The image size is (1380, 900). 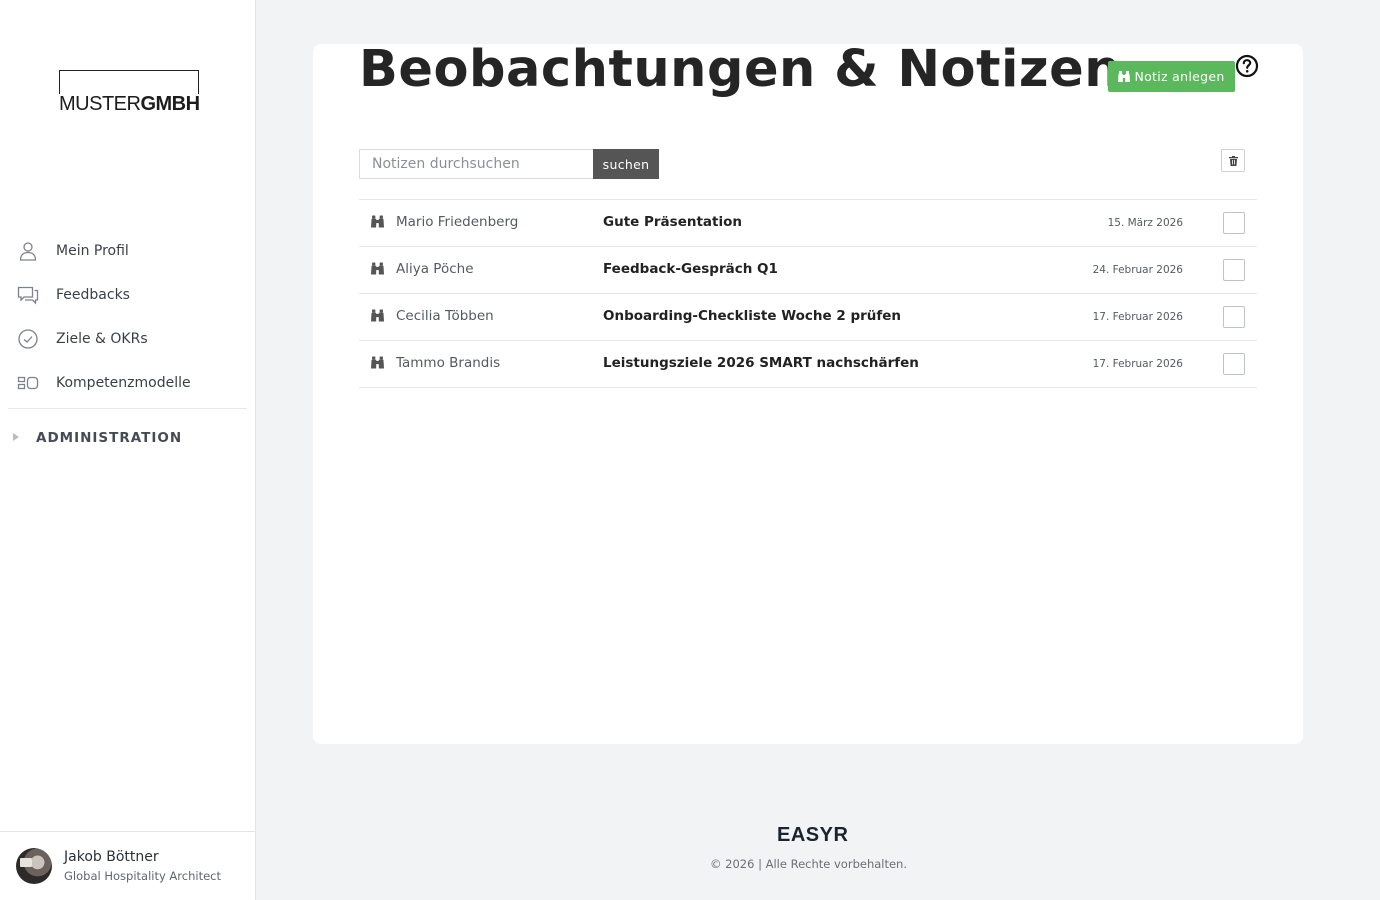 I want to click on add-note-button: Notiz anlegen, so click(x=1171, y=76).